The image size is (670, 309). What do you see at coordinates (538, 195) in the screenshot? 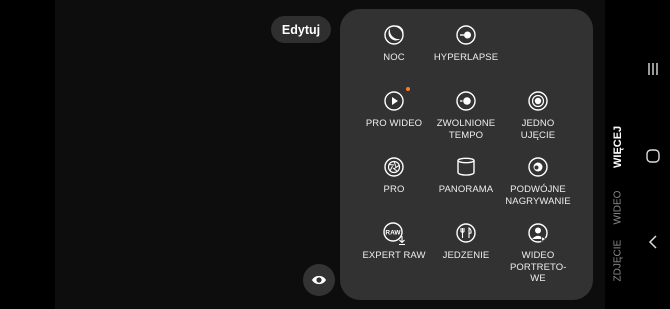
I see `mode-label: PODWÓJNE NAGRYWANIE` at bounding box center [538, 195].